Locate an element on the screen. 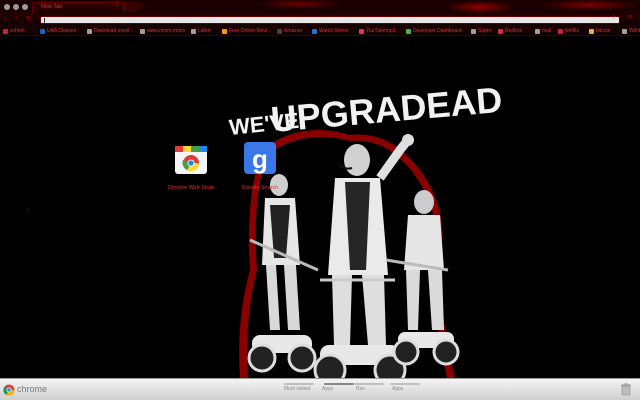  pager-indicator-active is located at coordinates (339, 384).